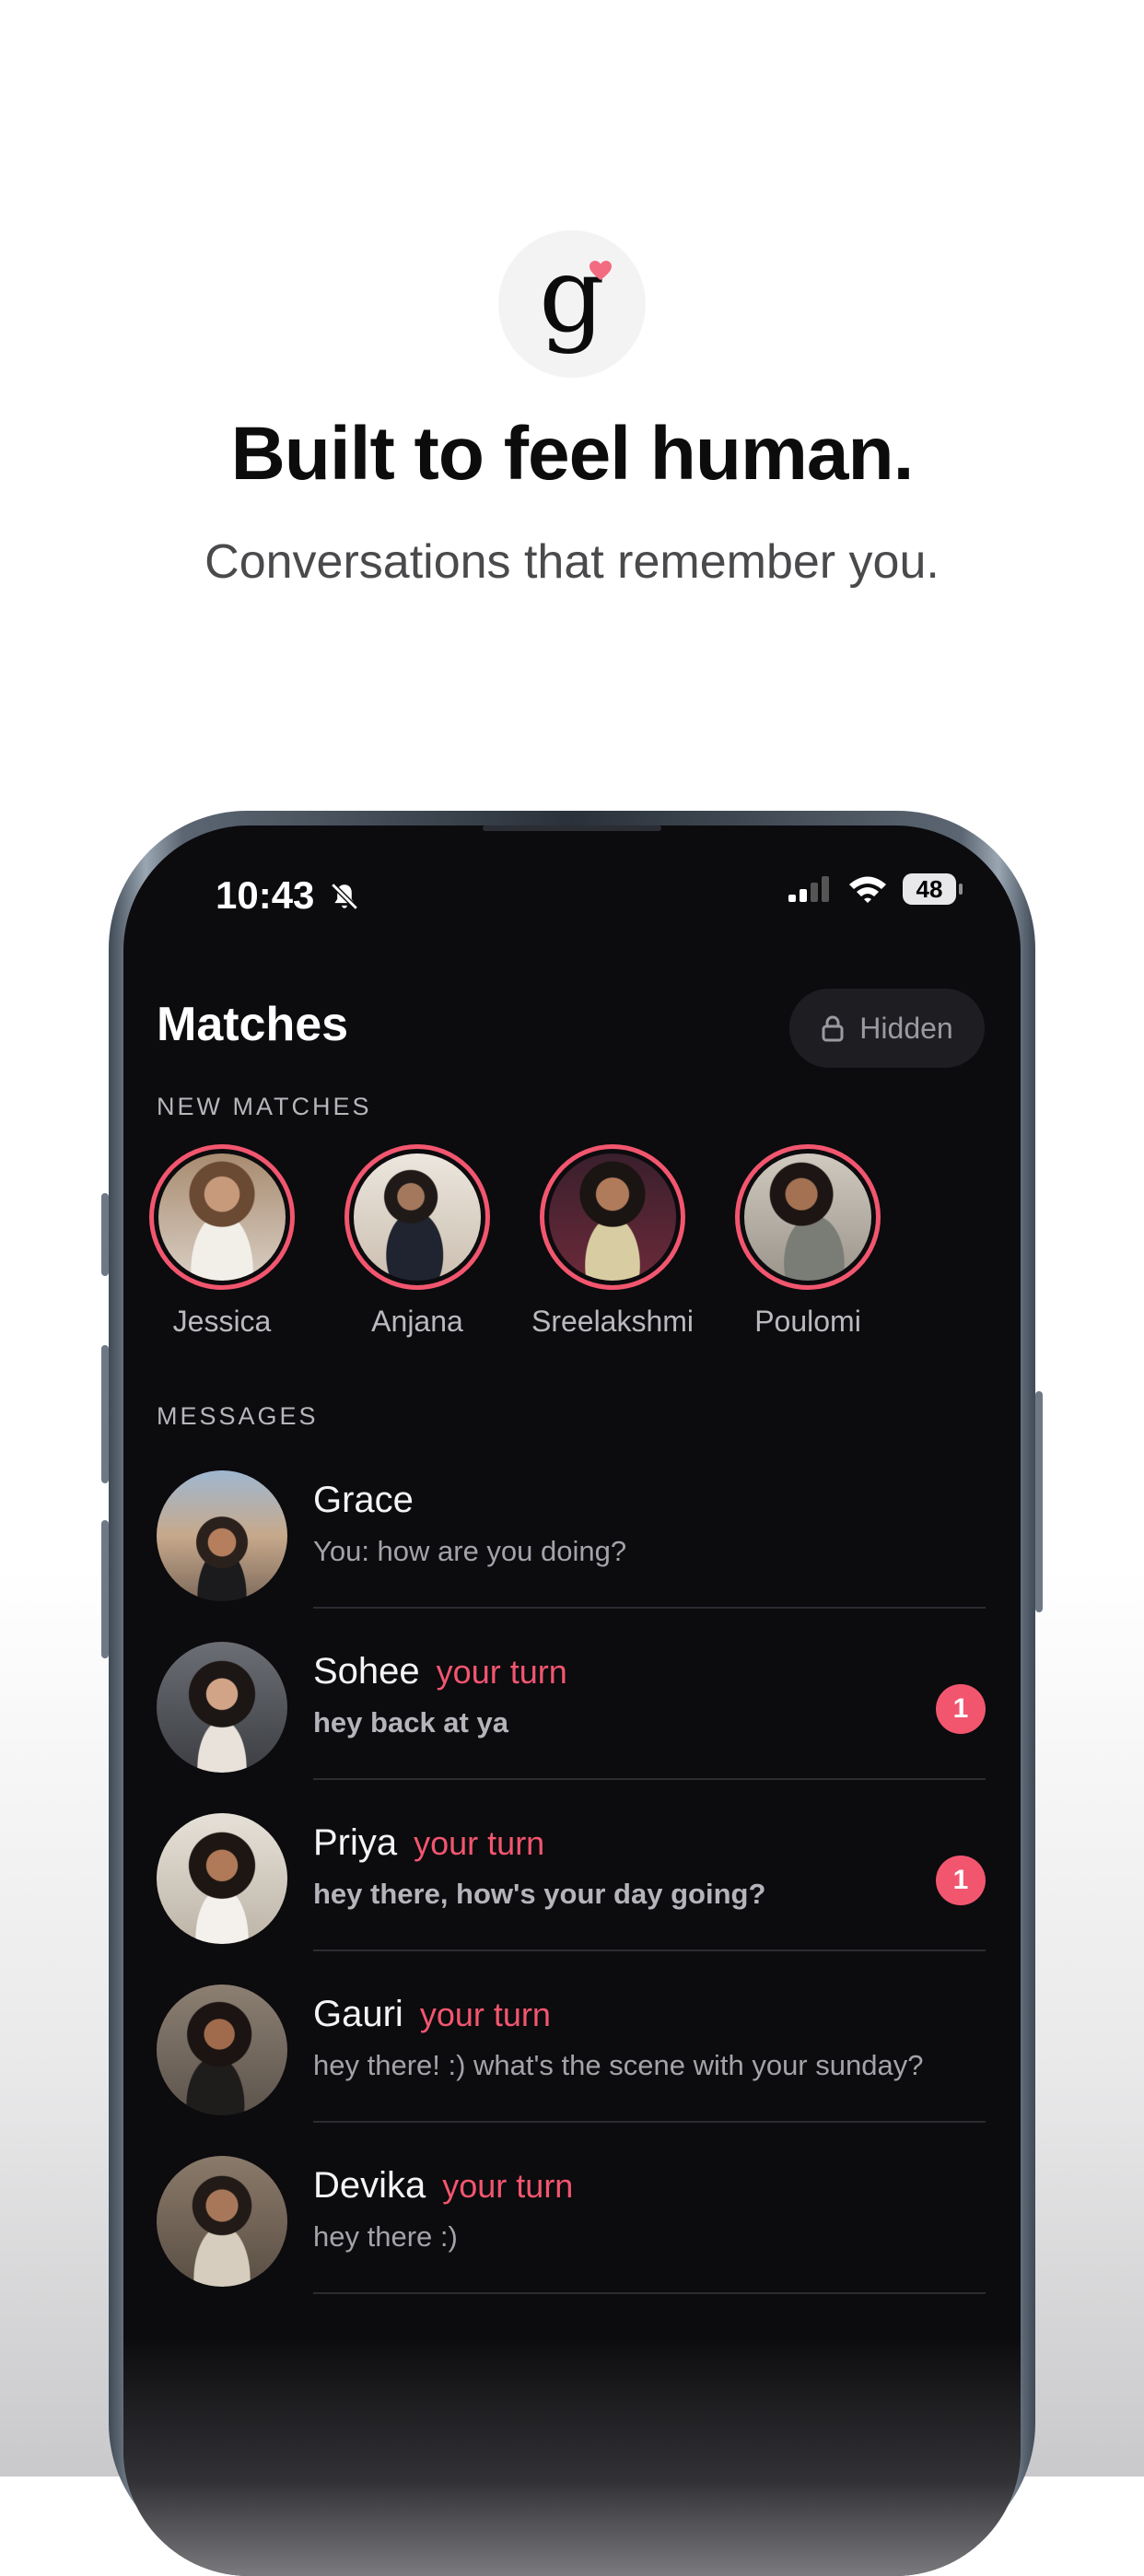 This screenshot has height=2576, width=1144. I want to click on message-name: Devika your turn, so click(443, 2186).